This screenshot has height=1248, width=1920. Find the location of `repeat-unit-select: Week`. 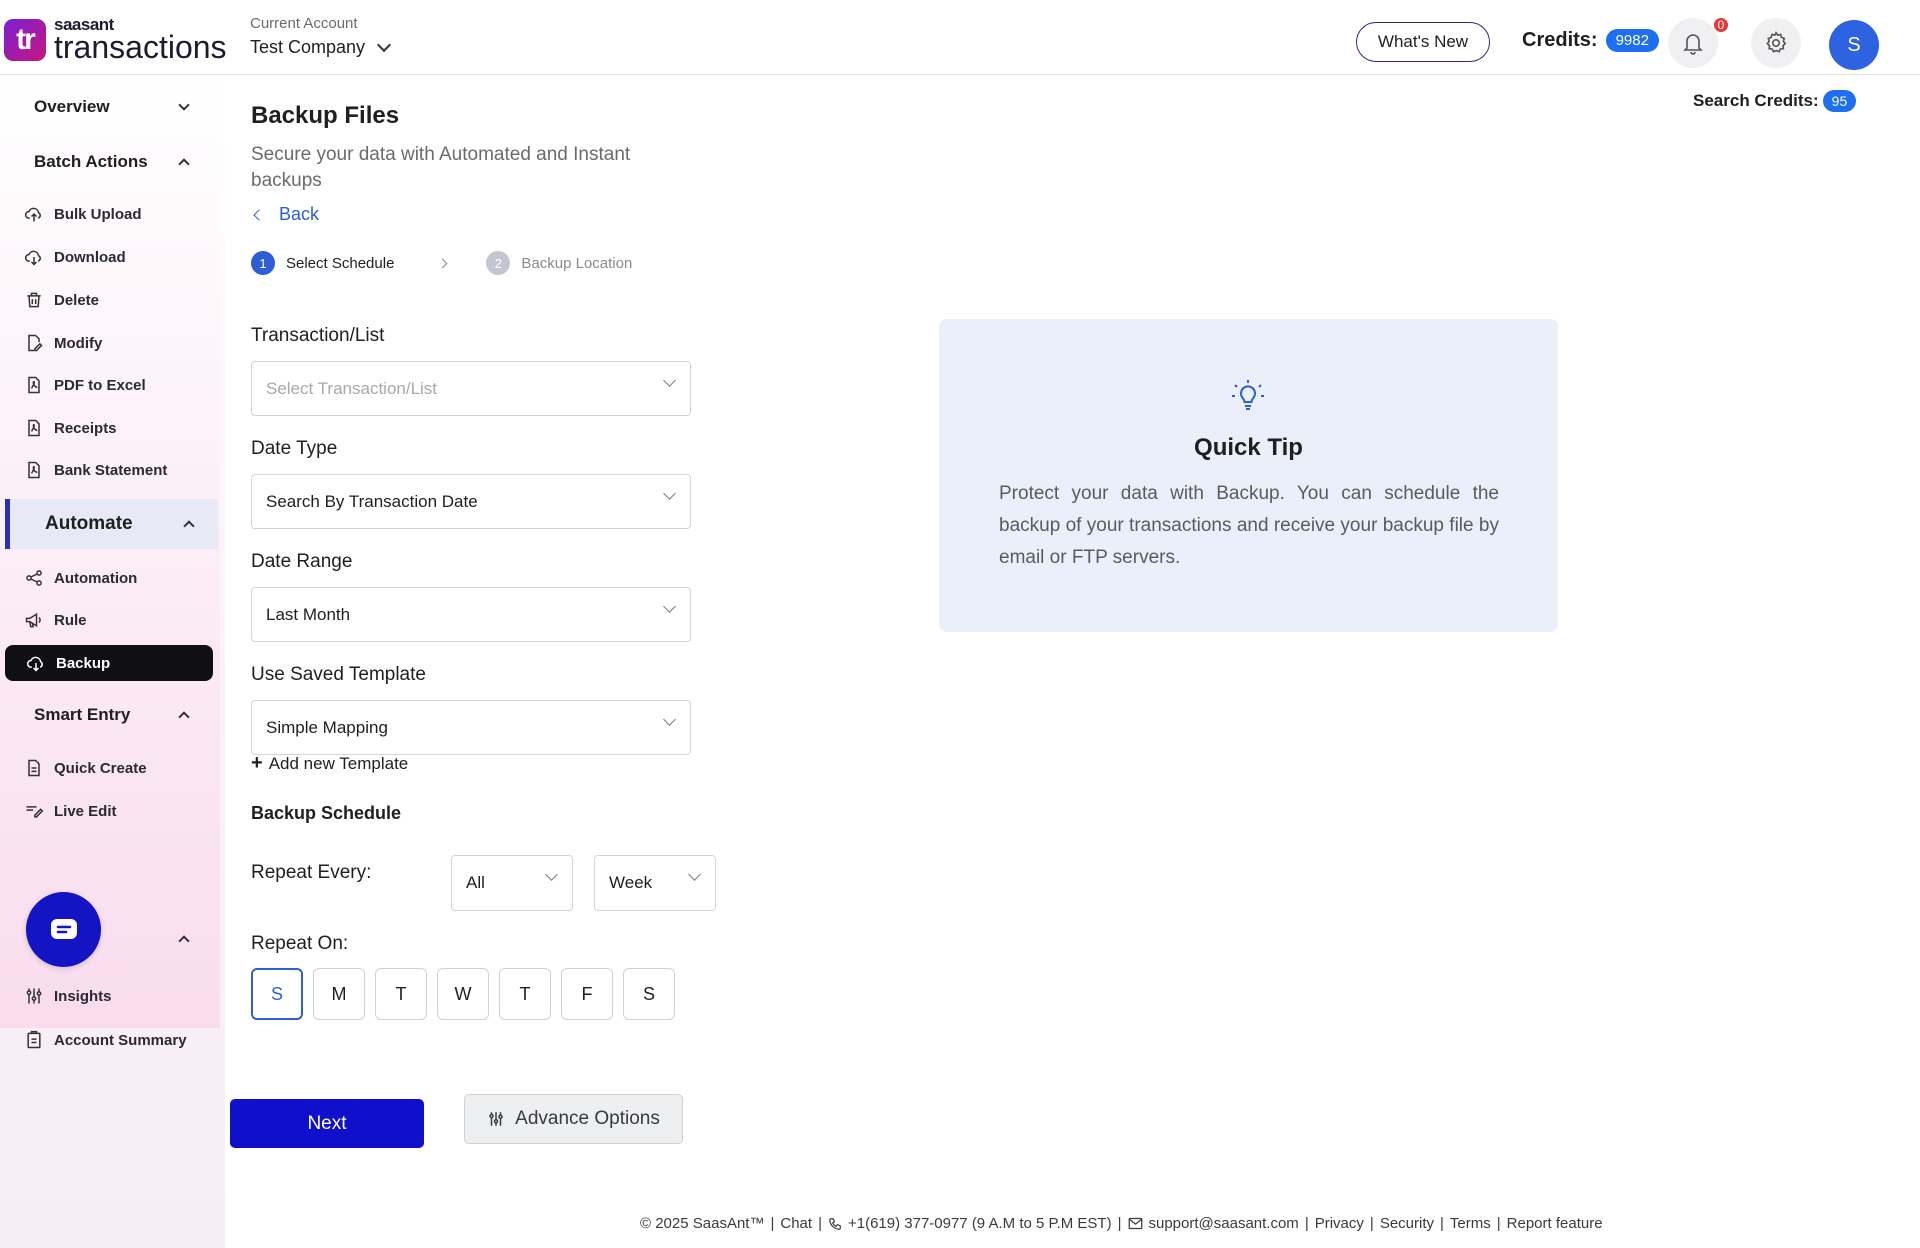

repeat-unit-select: Week is located at coordinates (655, 883).